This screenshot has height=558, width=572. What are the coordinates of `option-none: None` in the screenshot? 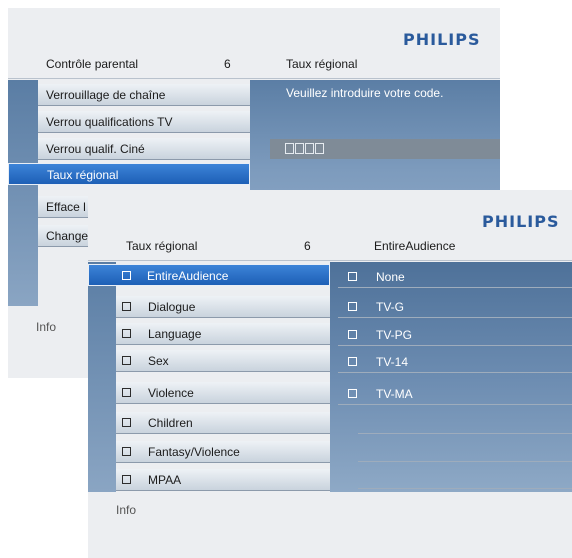 It's located at (455, 277).